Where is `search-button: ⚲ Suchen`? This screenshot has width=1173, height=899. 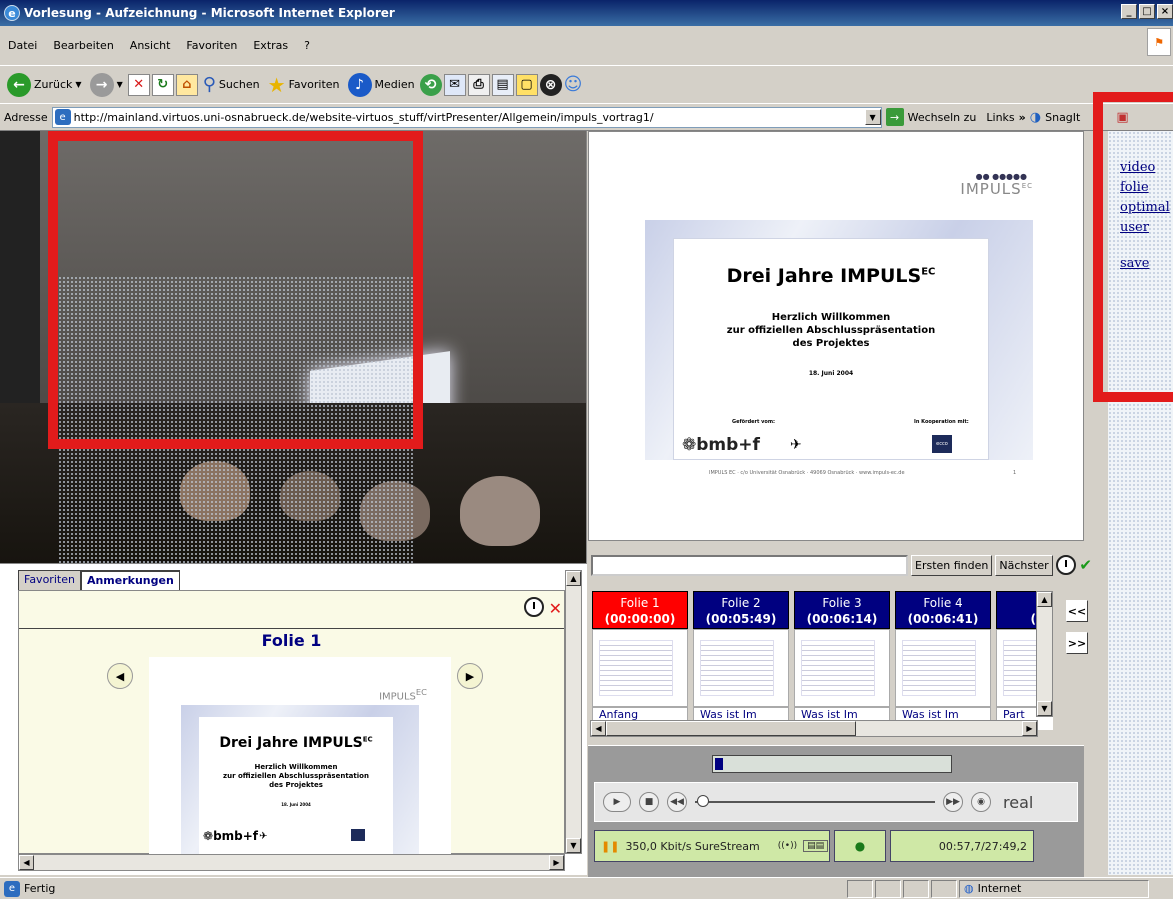
search-button: ⚲ Suchen is located at coordinates (231, 84).